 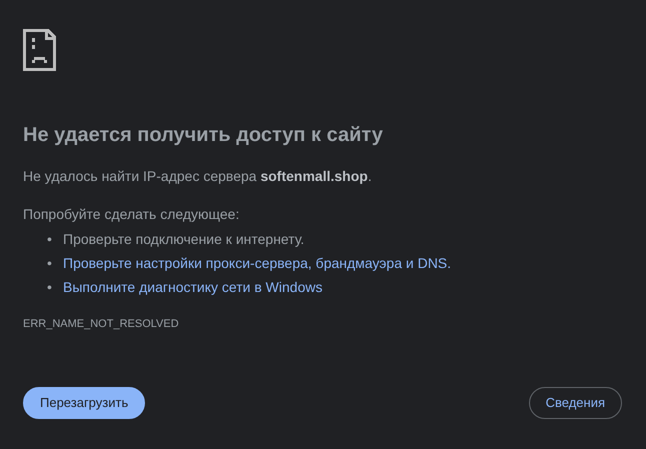 What do you see at coordinates (575, 403) in the screenshot?
I see `details-button: Сведения` at bounding box center [575, 403].